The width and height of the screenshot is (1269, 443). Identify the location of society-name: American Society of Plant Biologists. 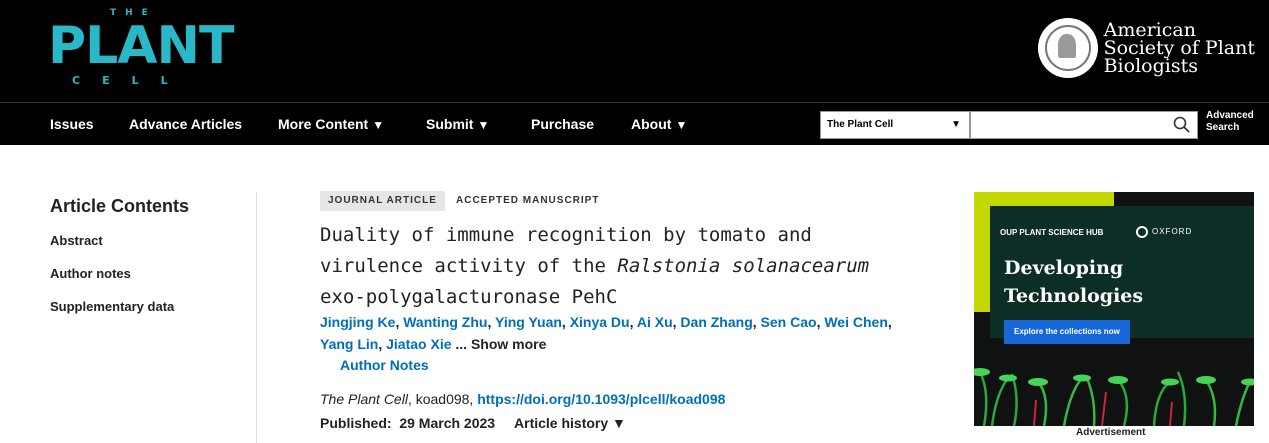
(1179, 48).